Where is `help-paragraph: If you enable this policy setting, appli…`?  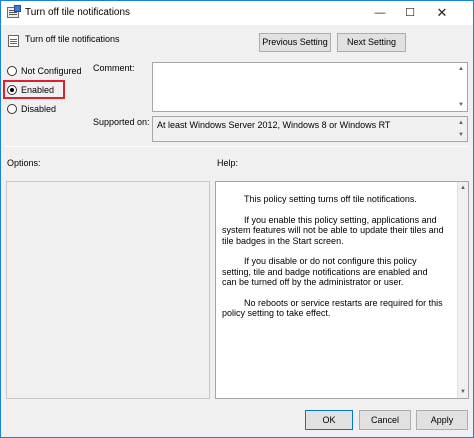 help-paragraph: If you enable this policy setting, appli… is located at coordinates (333, 230).